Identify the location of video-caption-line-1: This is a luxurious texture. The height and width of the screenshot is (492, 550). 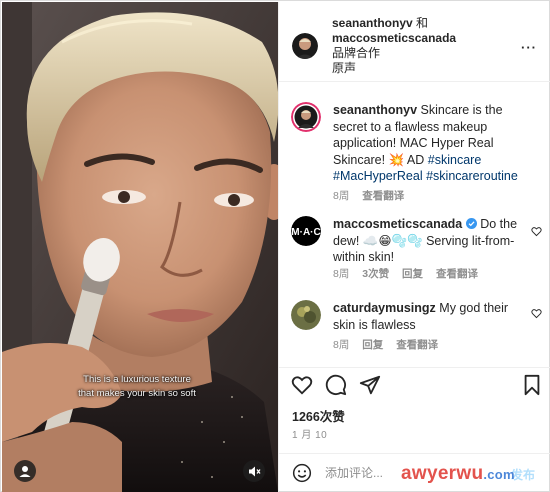
(137, 379).